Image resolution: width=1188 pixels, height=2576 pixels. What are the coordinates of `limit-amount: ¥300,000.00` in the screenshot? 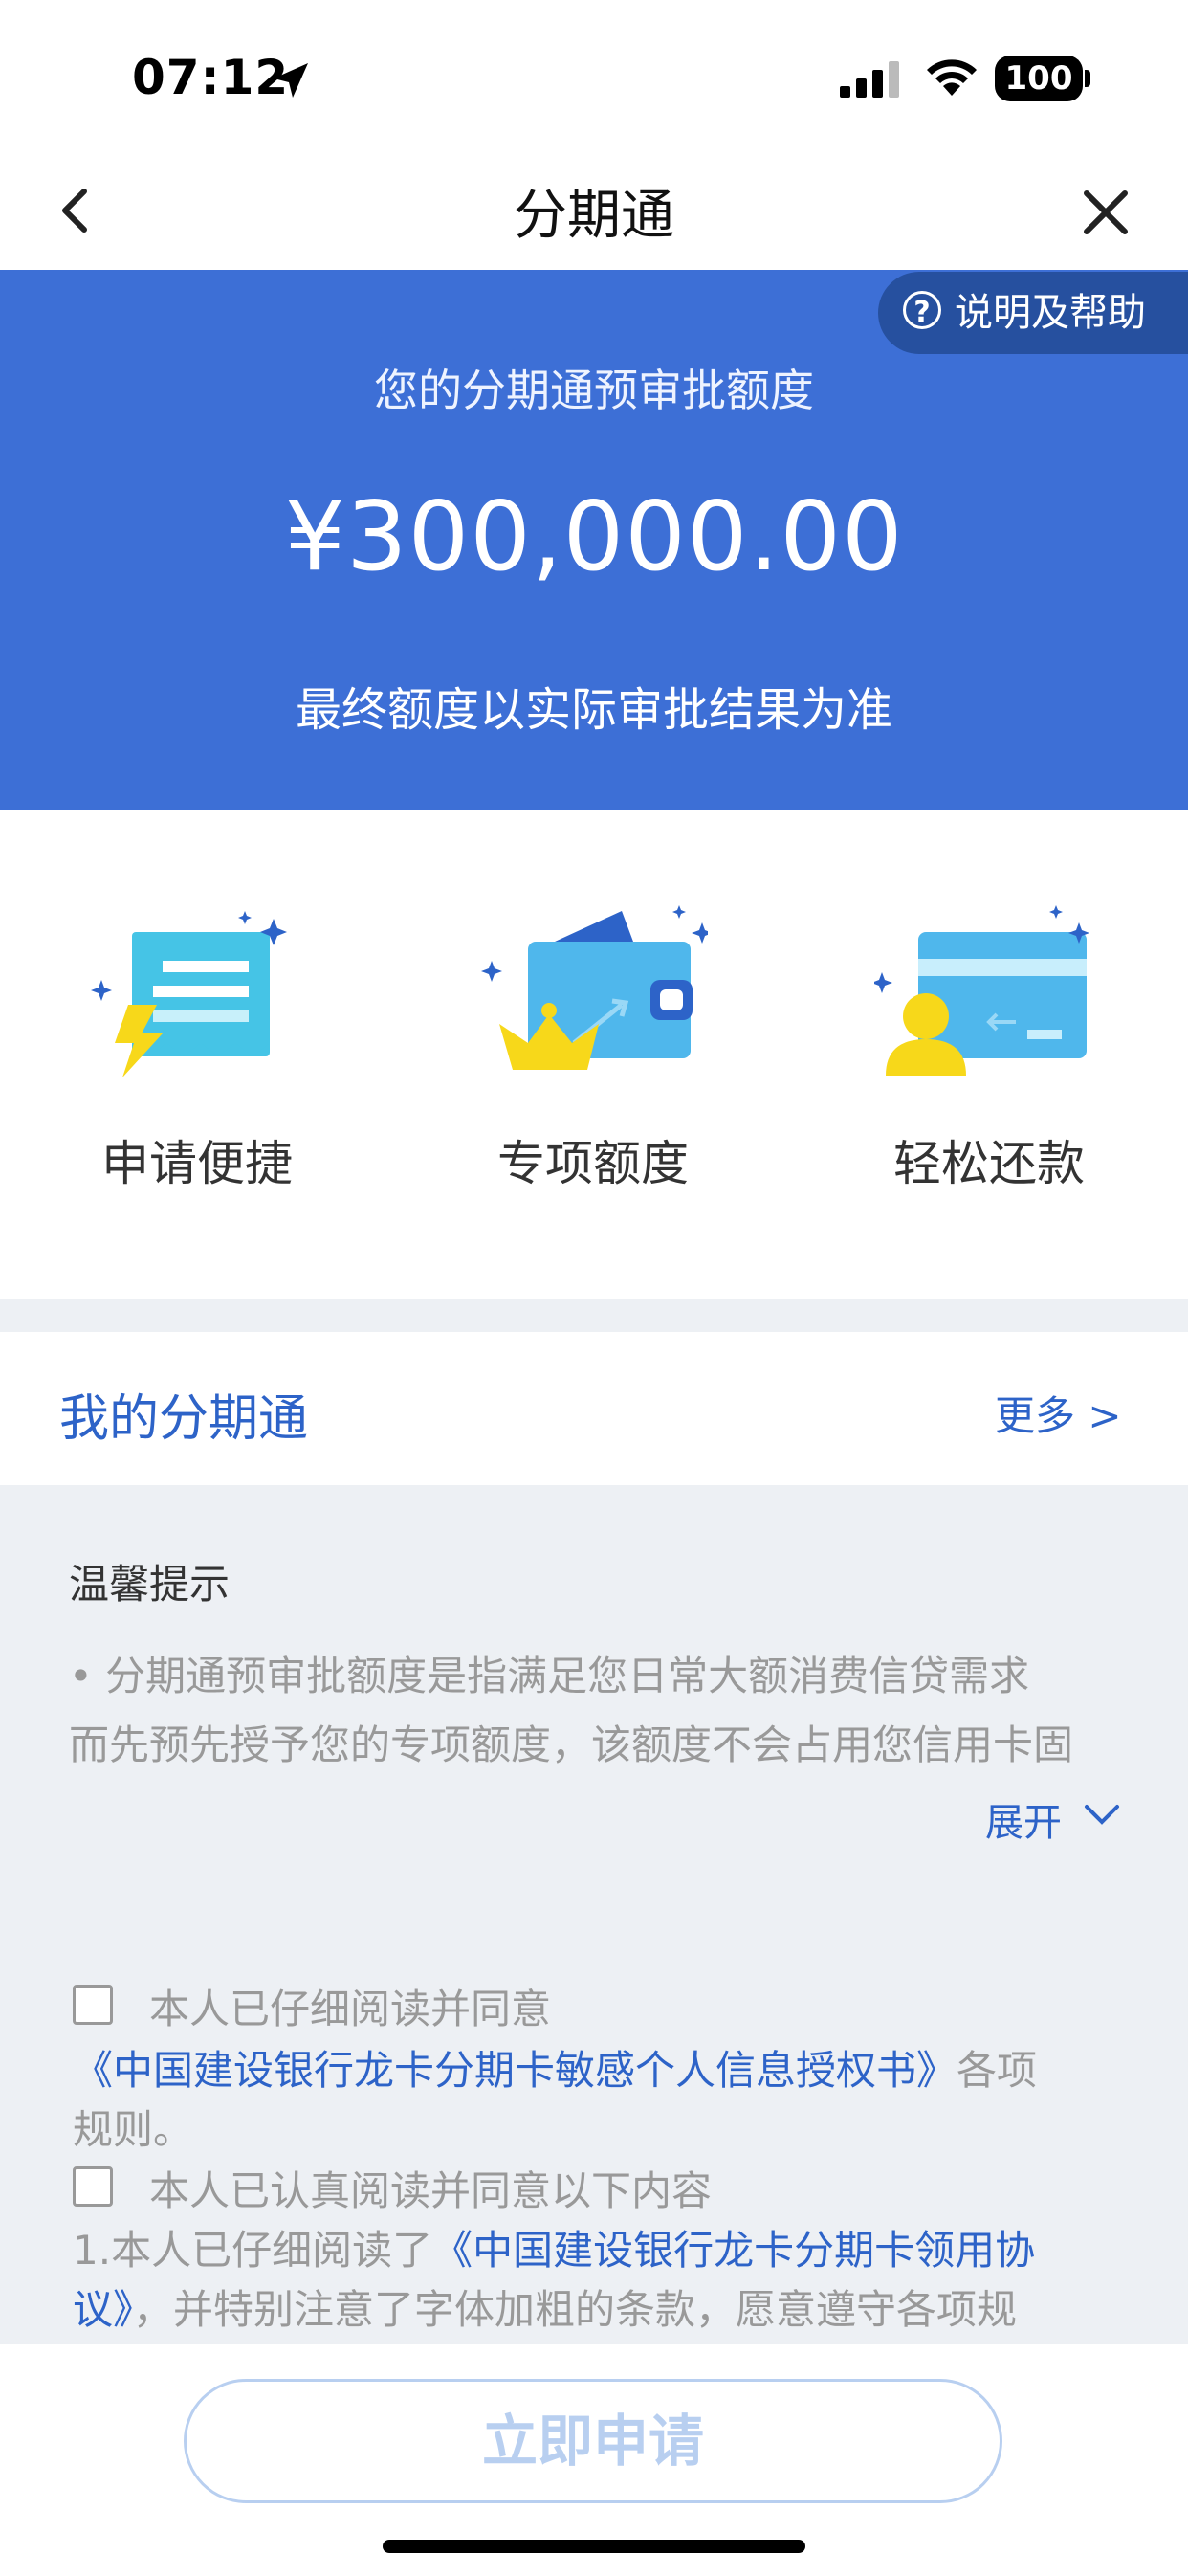 It's located at (594, 536).